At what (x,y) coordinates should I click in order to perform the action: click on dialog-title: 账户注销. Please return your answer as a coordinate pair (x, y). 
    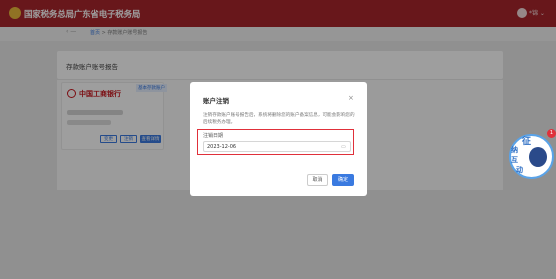
    Looking at the image, I should click on (216, 101).